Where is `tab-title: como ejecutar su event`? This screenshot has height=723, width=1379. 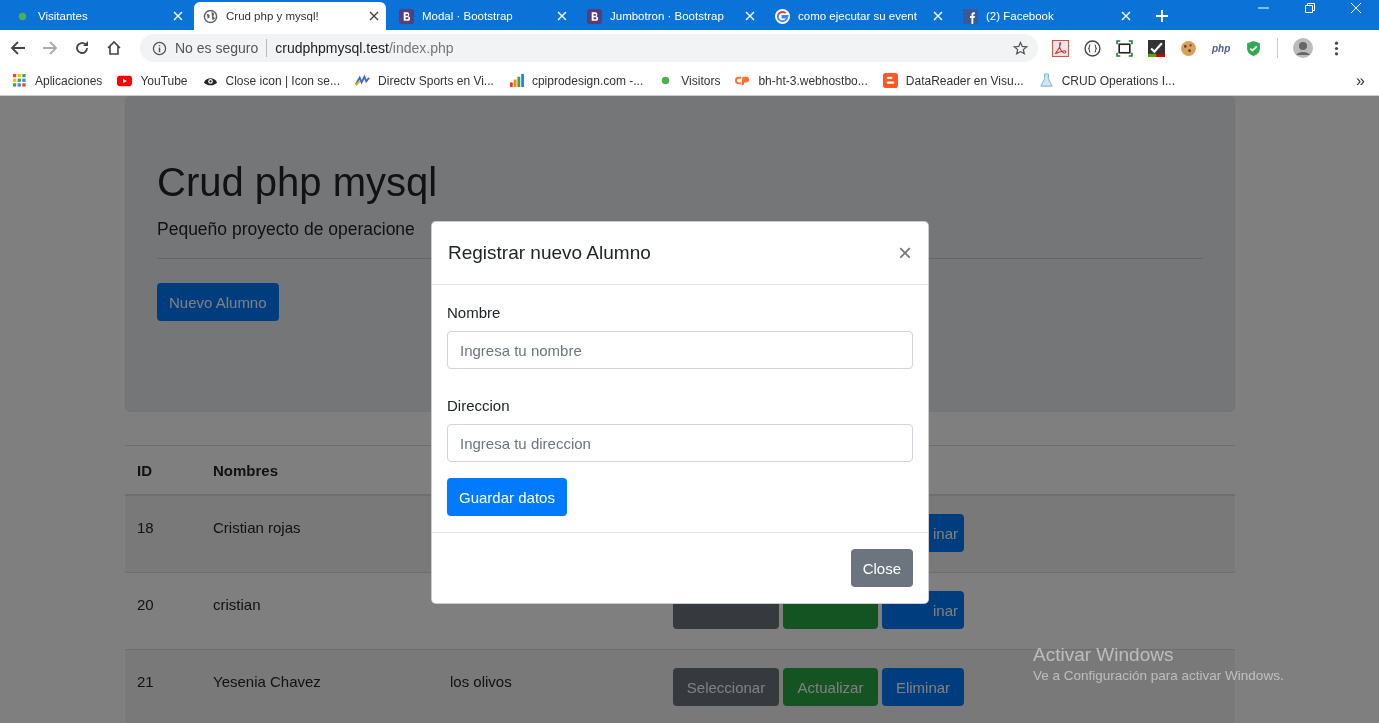
tab-title: como ejecutar su event is located at coordinates (858, 16).